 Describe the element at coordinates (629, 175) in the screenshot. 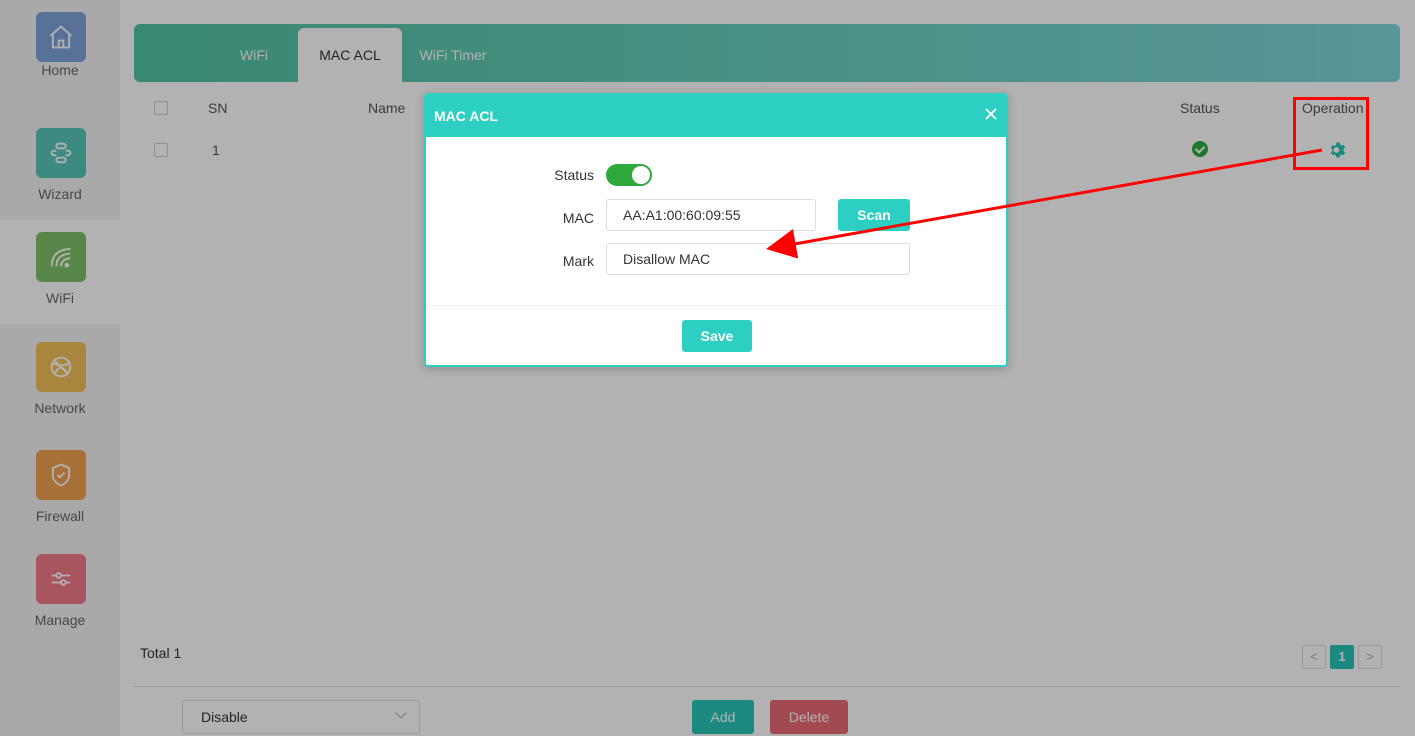

I see `status-toggle` at that location.